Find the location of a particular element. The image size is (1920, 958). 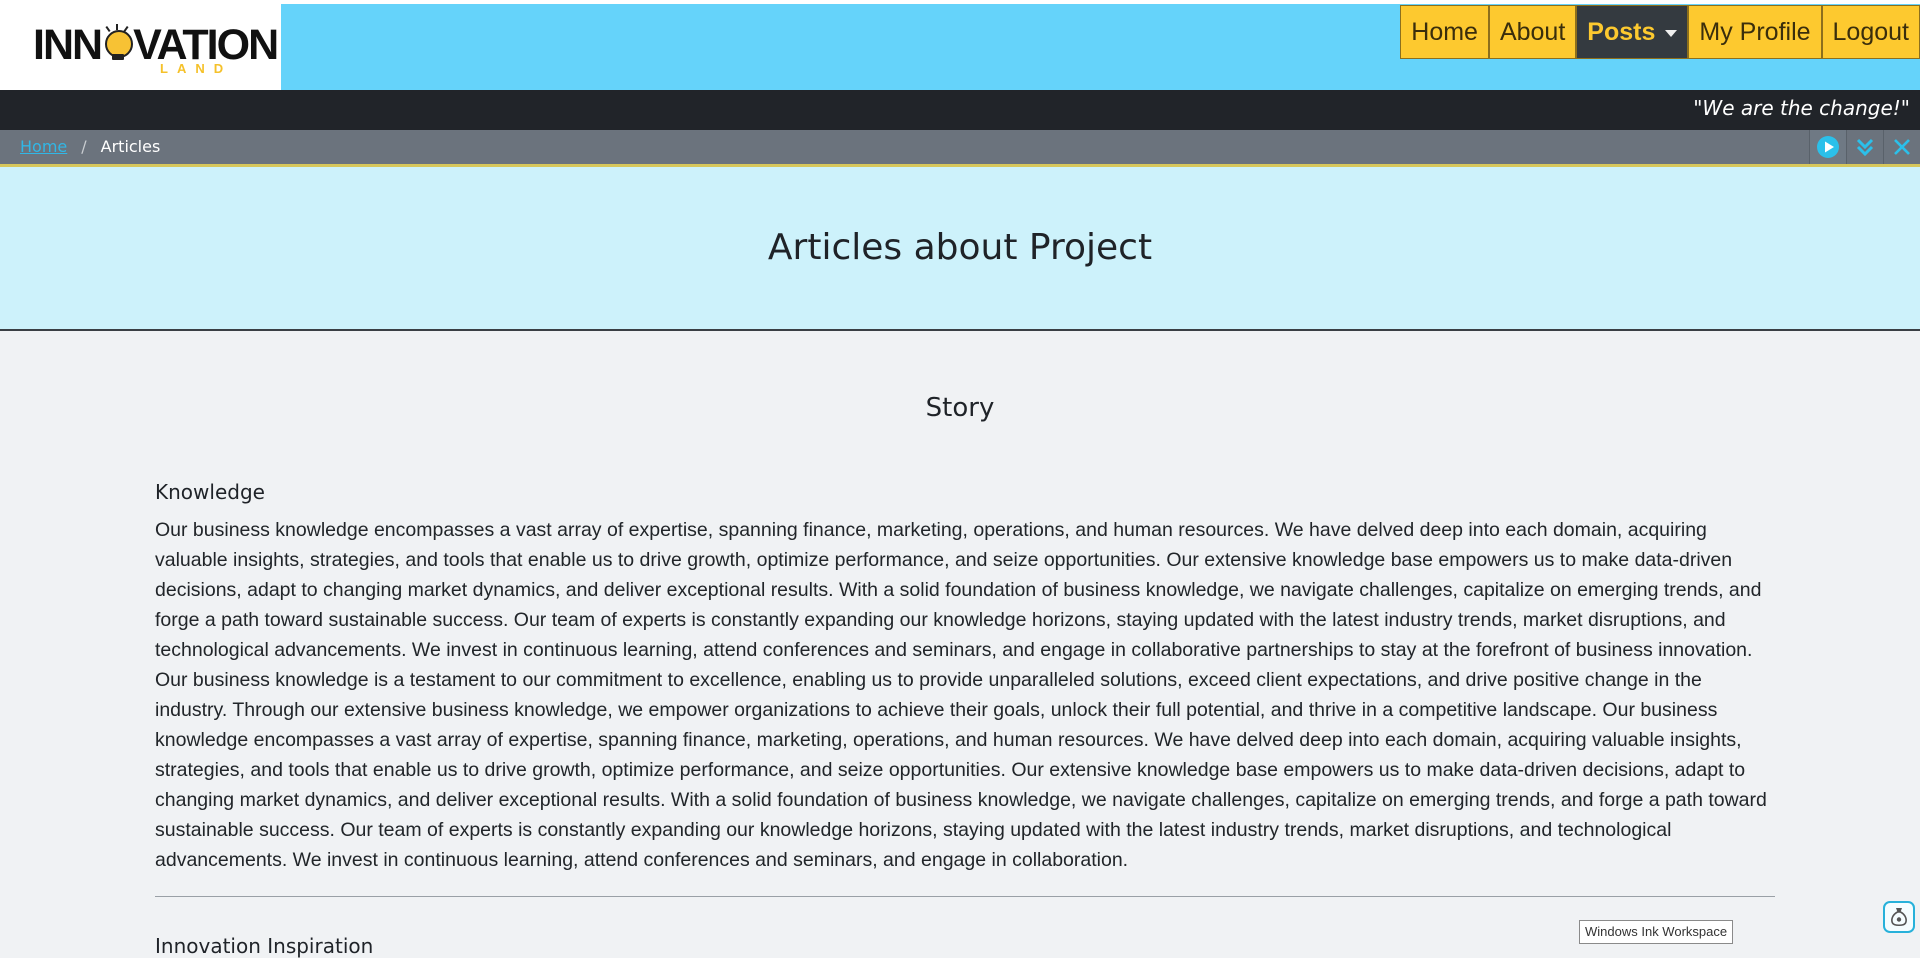

nav-about: About is located at coordinates (1532, 32).